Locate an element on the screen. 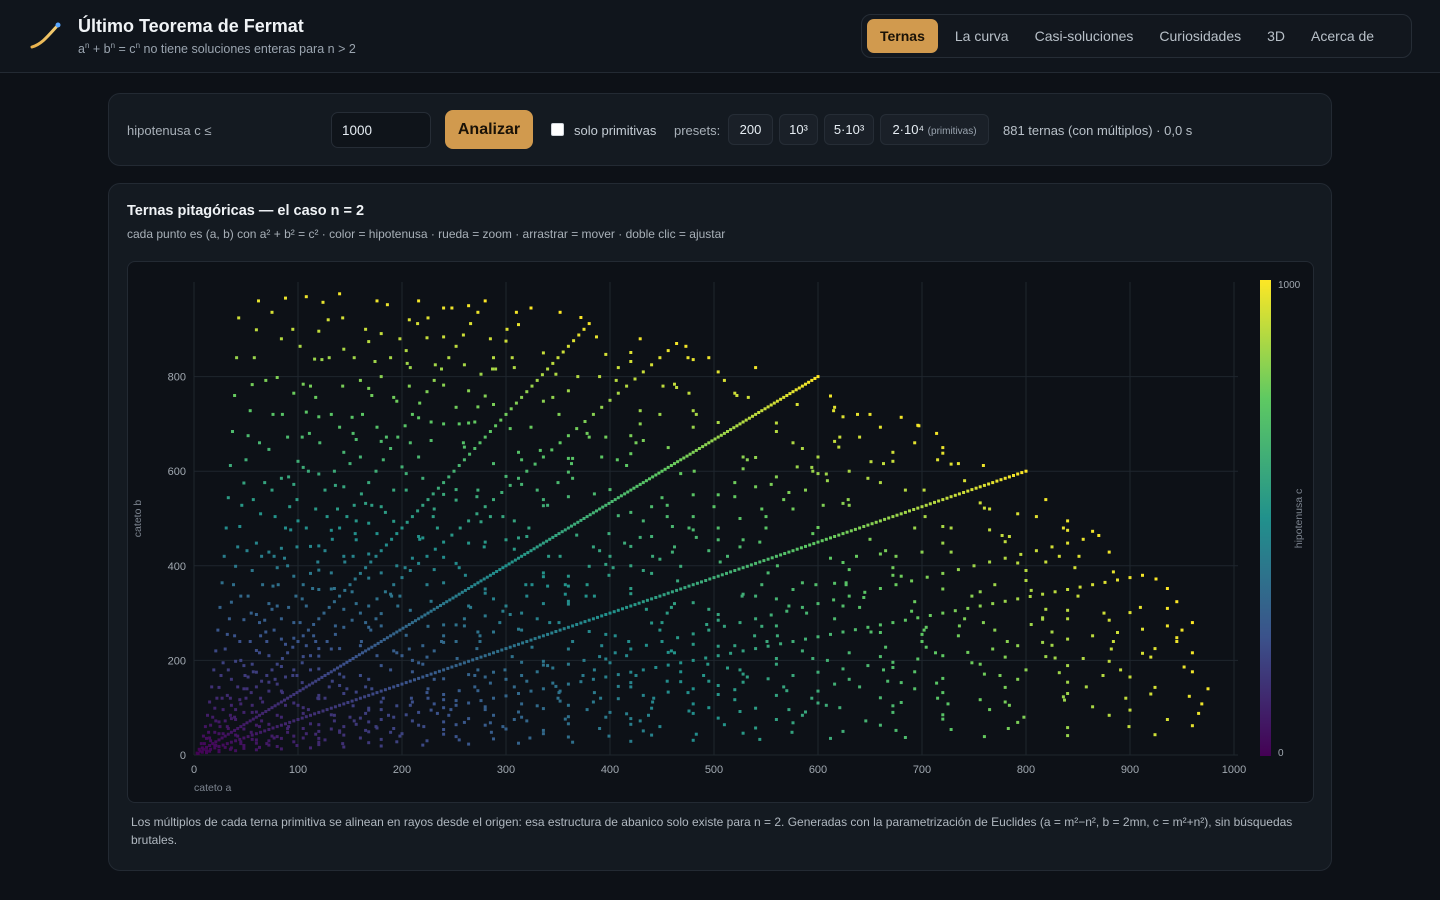 This screenshot has width=1440, height=900. colorbar-min-label: 0 is located at coordinates (1281, 753).